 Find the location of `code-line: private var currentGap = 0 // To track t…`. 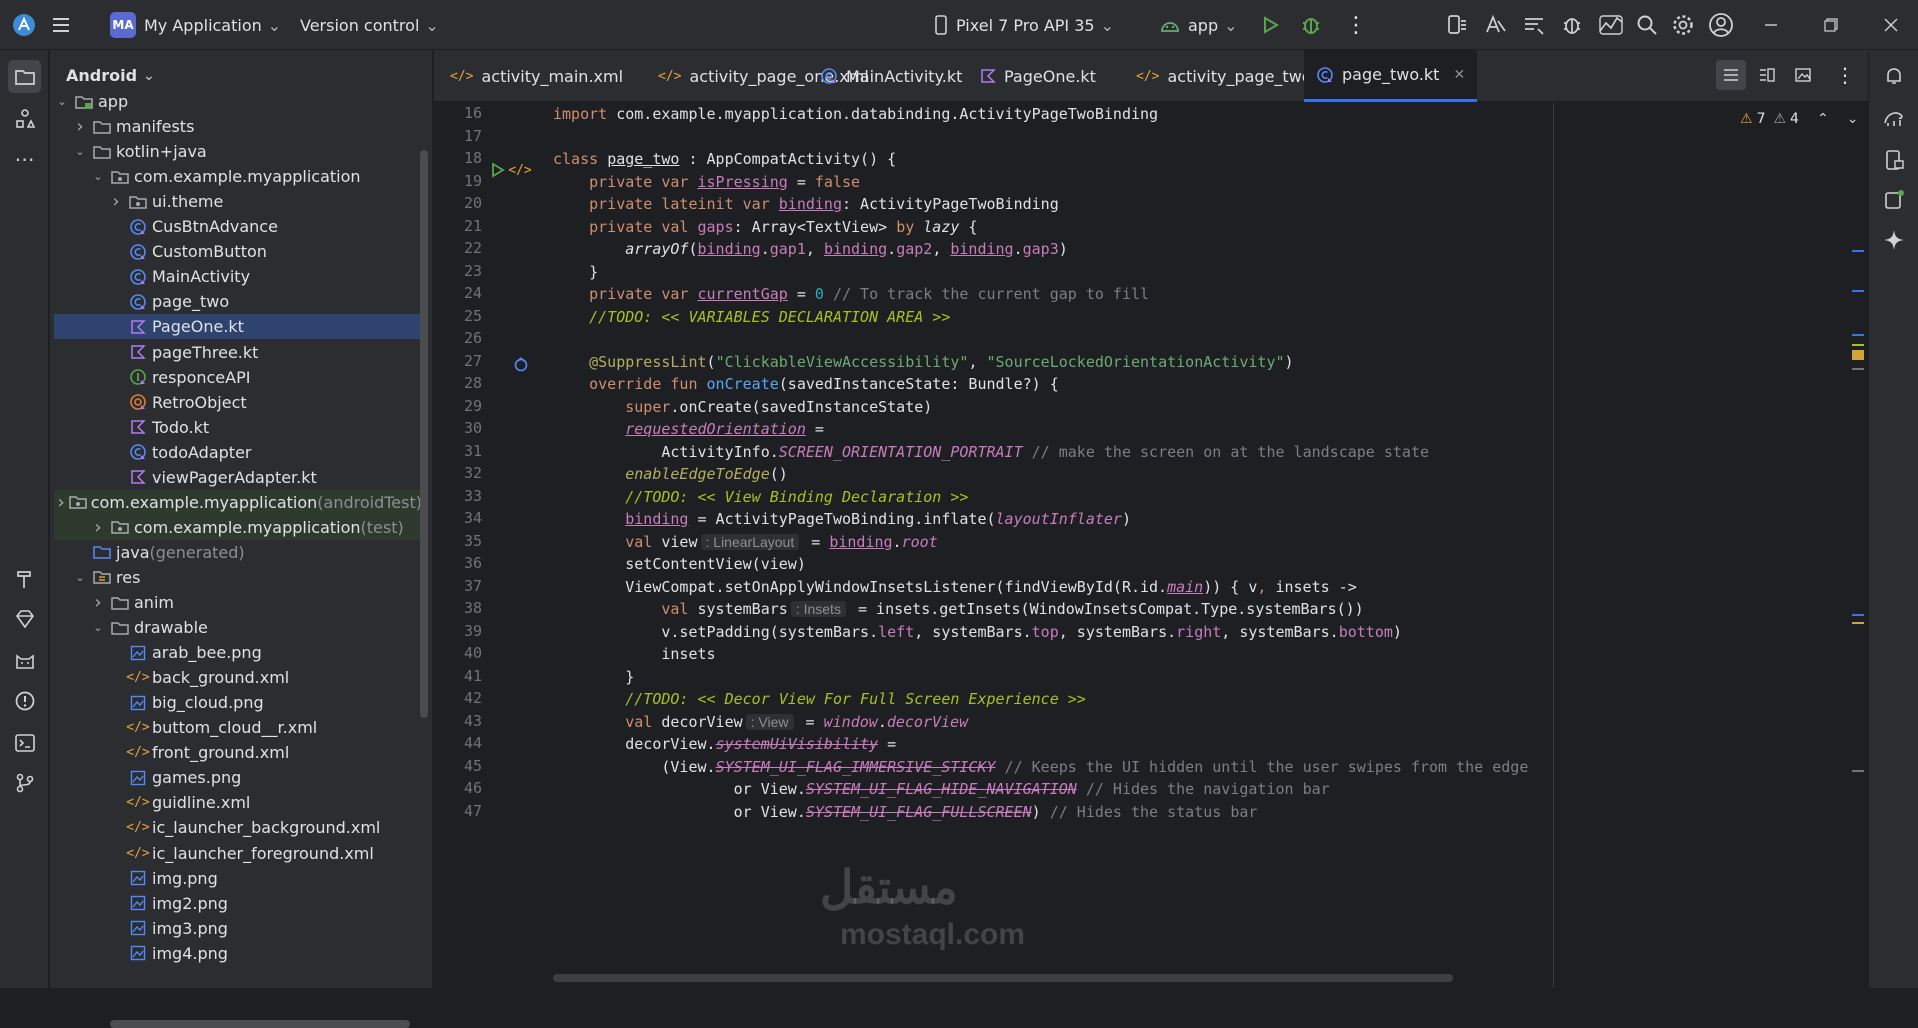

code-line: private var currentGap = 0 // To track t… is located at coordinates (851, 294).